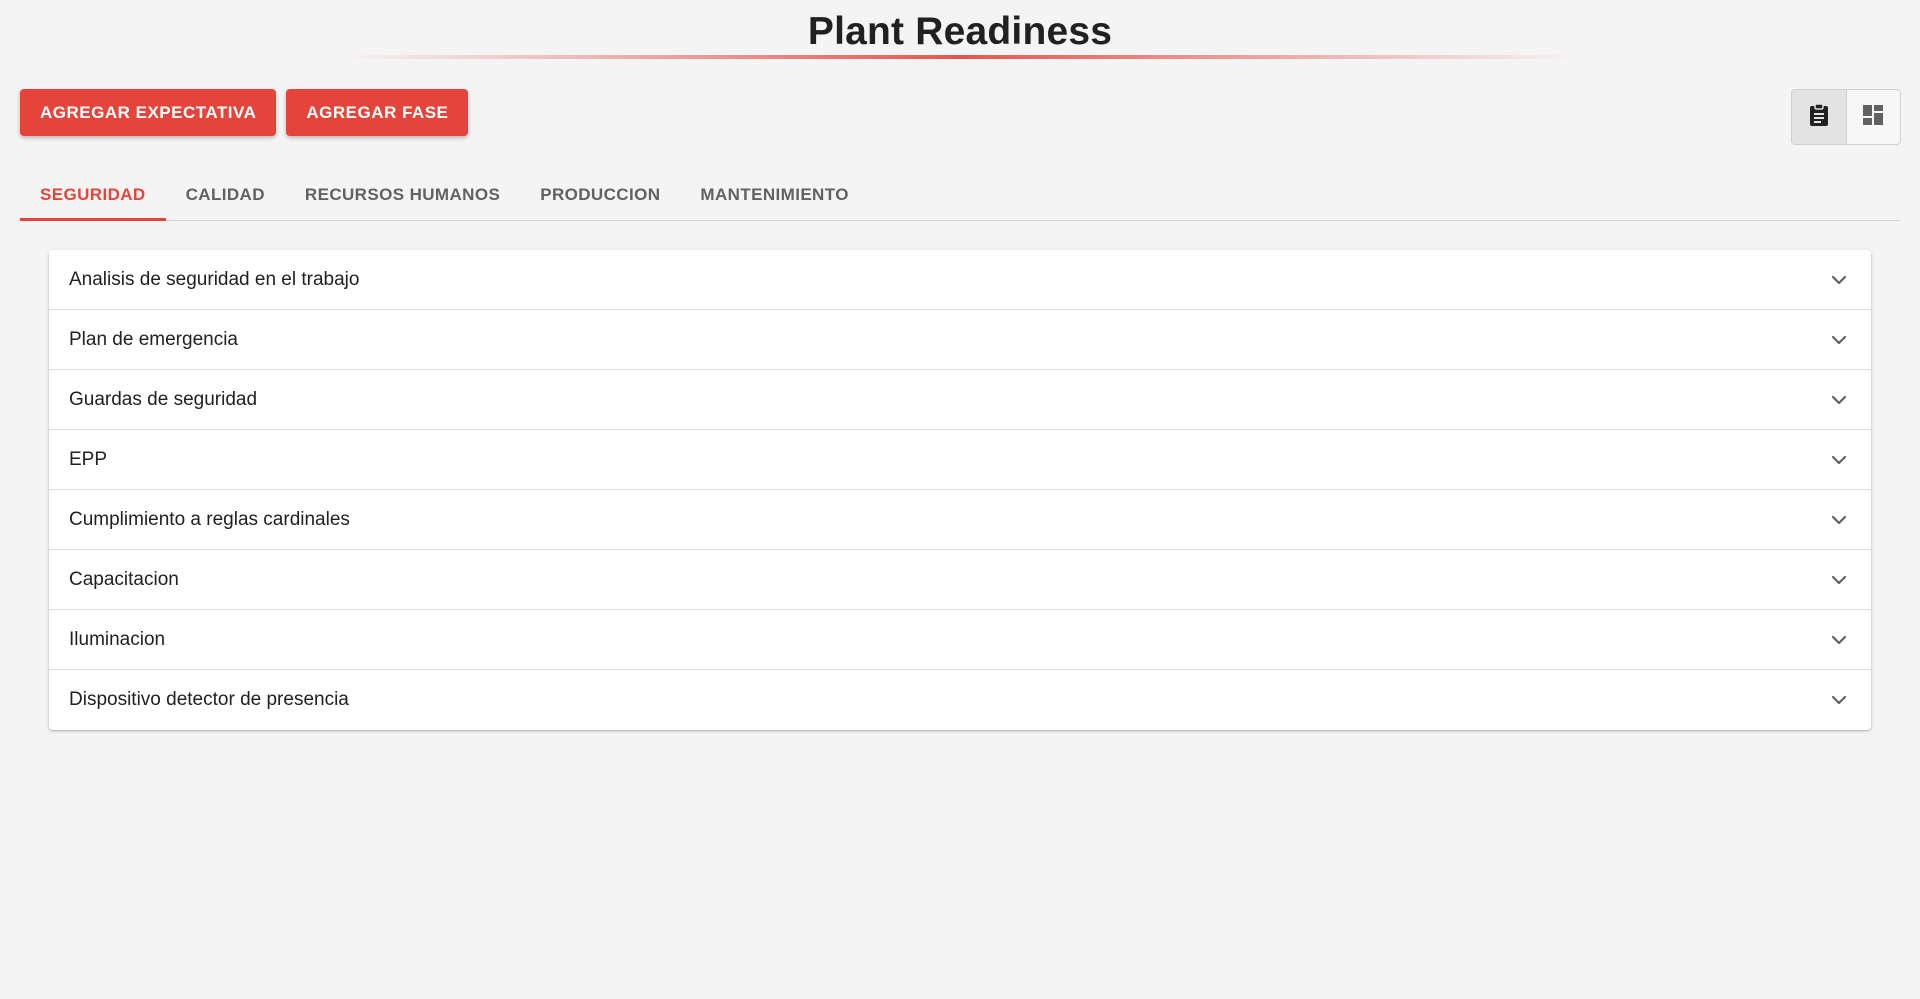 The width and height of the screenshot is (1920, 999). What do you see at coordinates (960, 640) in the screenshot?
I see `accordion-item-iluminacion: Iluminacion` at bounding box center [960, 640].